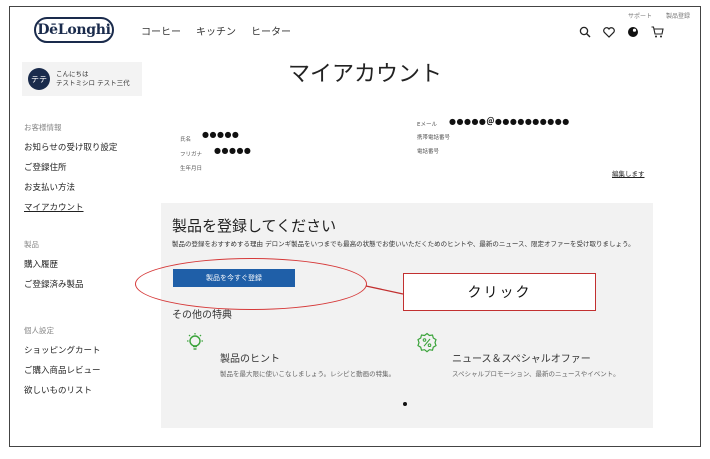  I want to click on name-label: 氏名, so click(186, 140).